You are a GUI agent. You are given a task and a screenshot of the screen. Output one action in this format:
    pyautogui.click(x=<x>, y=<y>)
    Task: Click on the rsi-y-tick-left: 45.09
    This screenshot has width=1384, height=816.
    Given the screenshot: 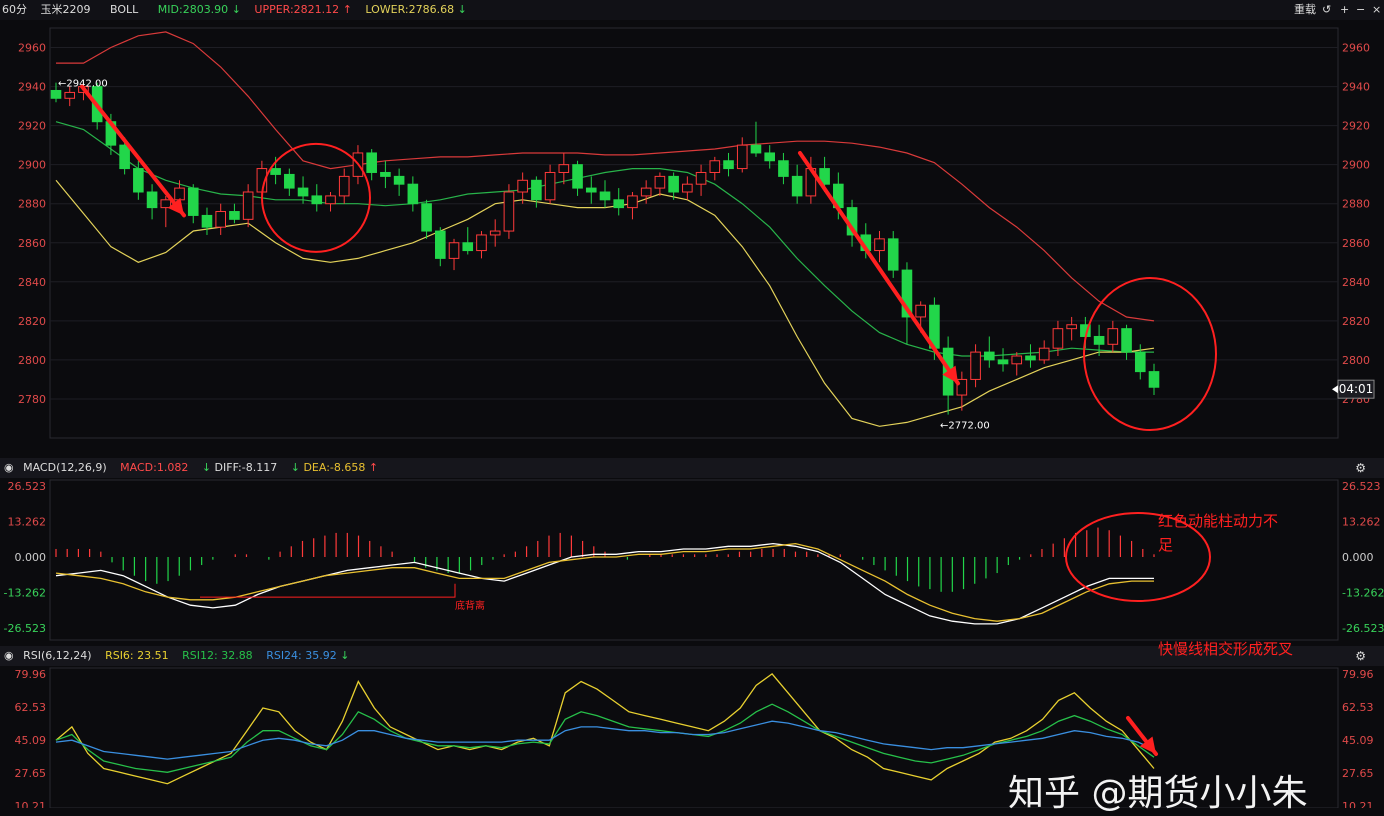 What is the action you would take?
    pyautogui.click(x=31, y=740)
    